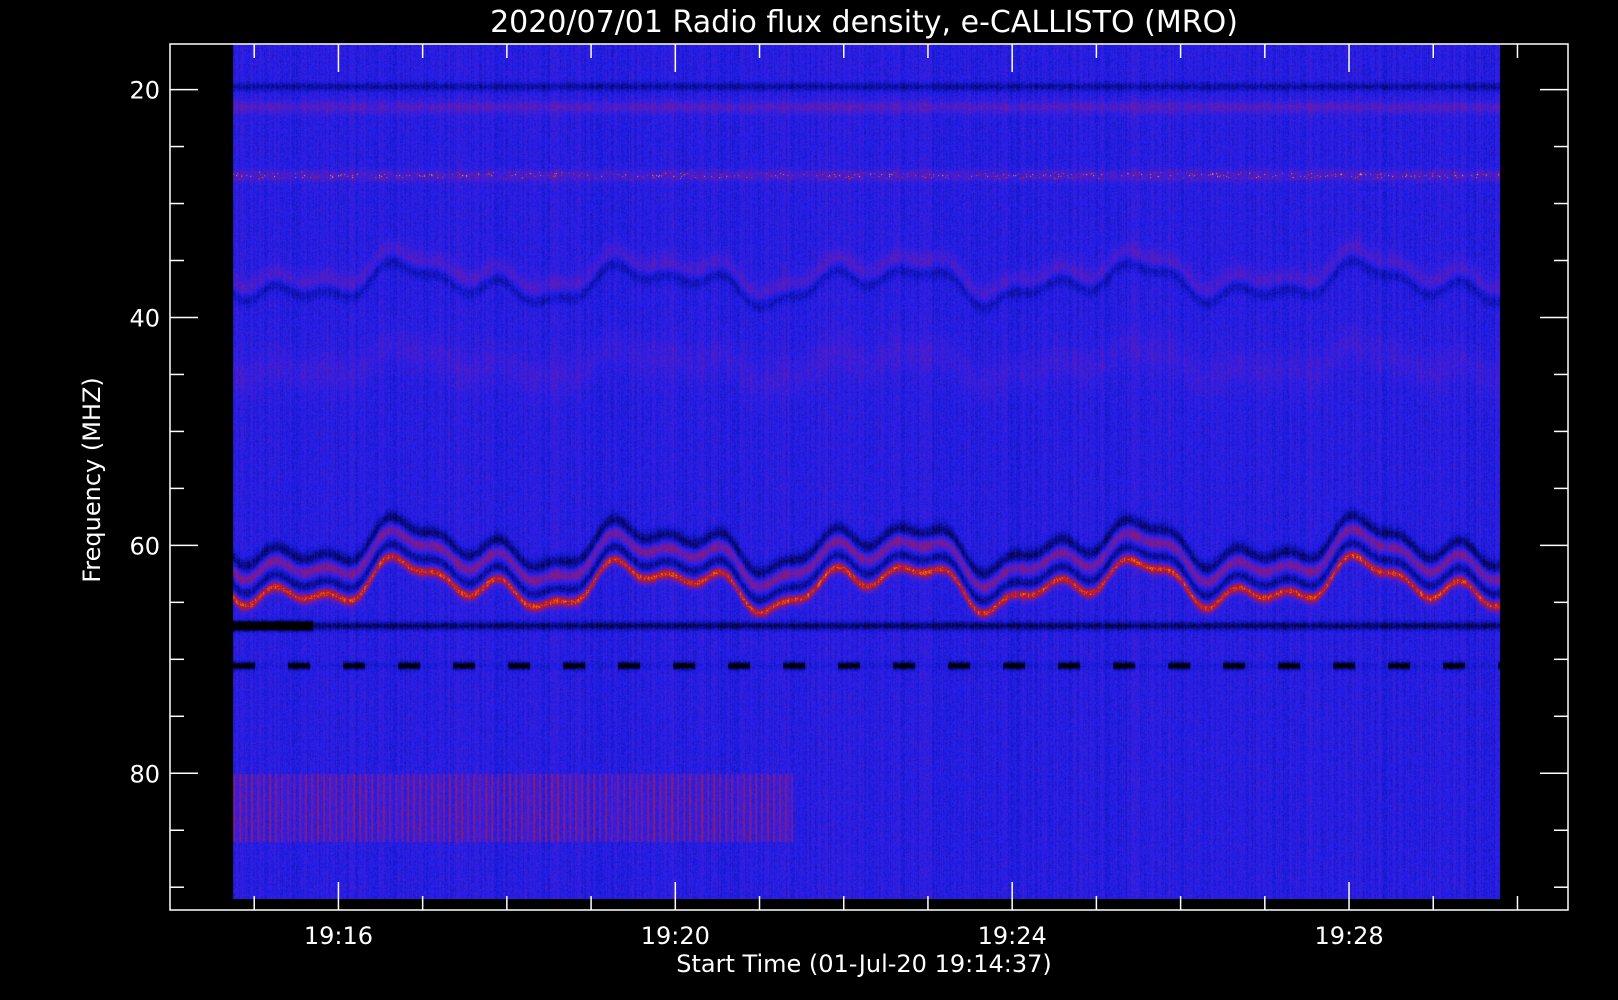 This screenshot has height=1000, width=1618. Describe the element at coordinates (144, 318) in the screenshot. I see `y-tick-label: 40` at that location.